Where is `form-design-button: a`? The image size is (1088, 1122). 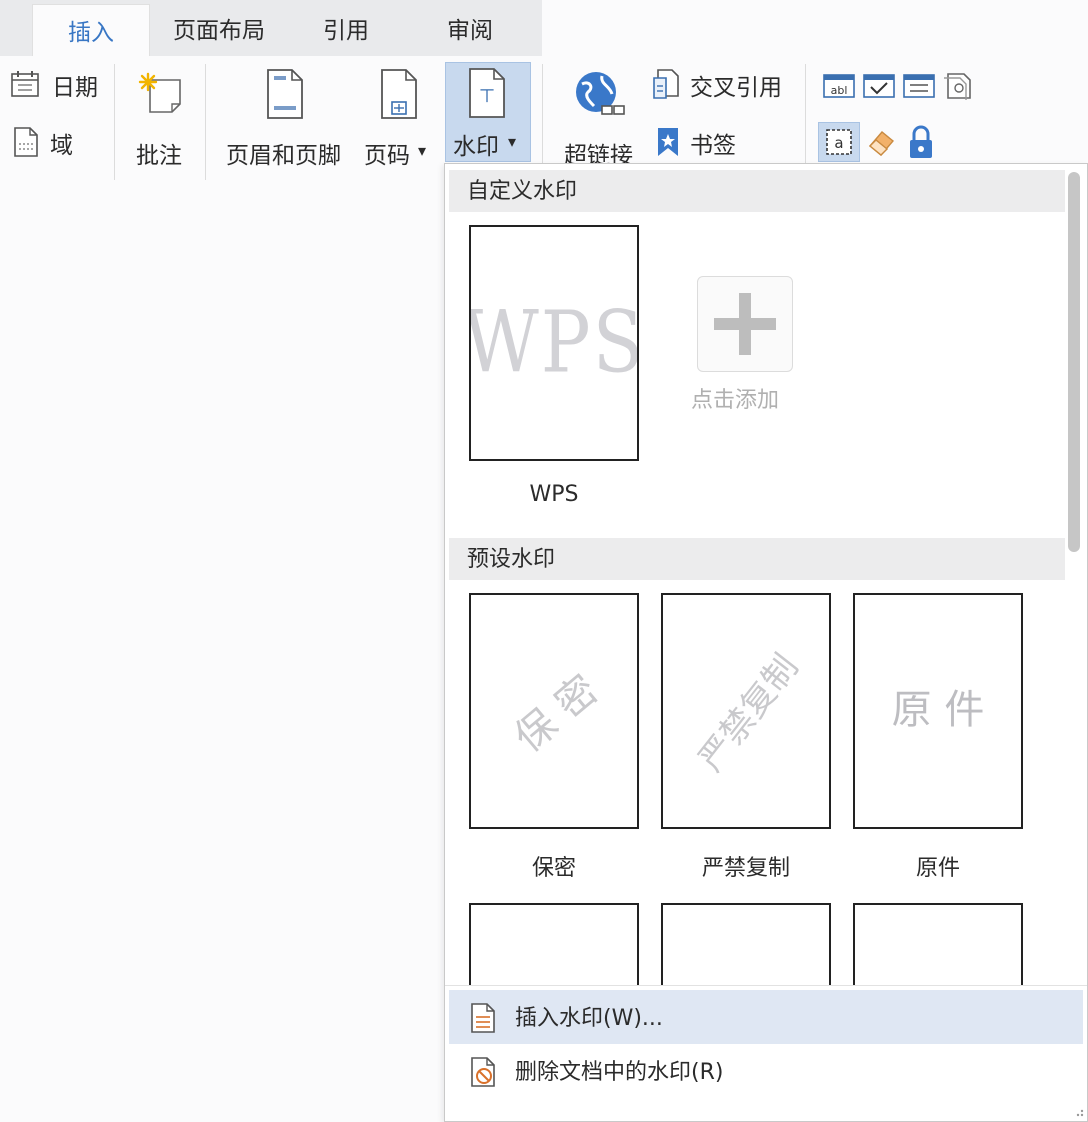
form-design-button: a is located at coordinates (839, 142).